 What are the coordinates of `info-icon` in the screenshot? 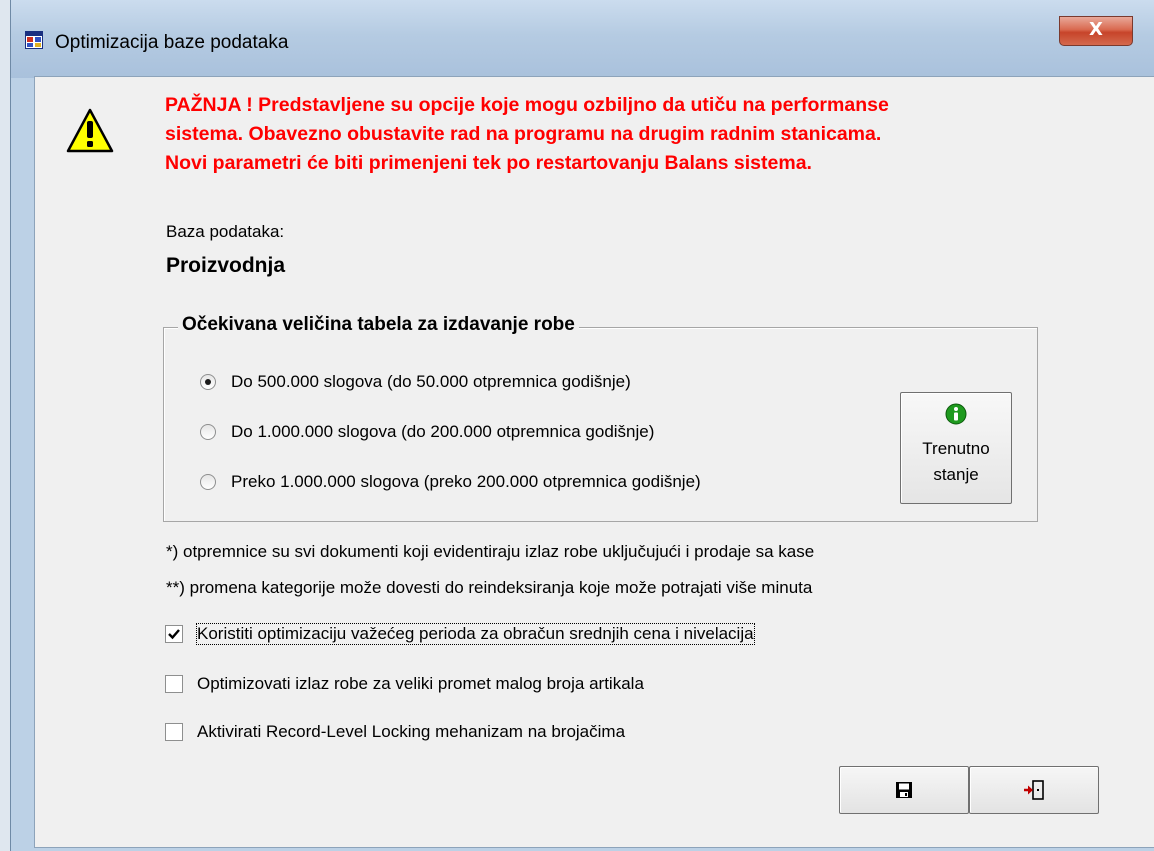 It's located at (956, 414).